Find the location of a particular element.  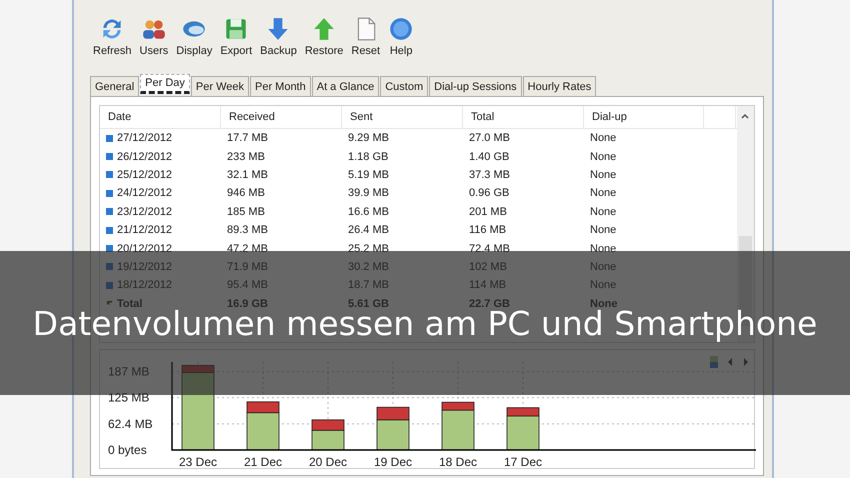

table-cell: 946 MB is located at coordinates (246, 193).